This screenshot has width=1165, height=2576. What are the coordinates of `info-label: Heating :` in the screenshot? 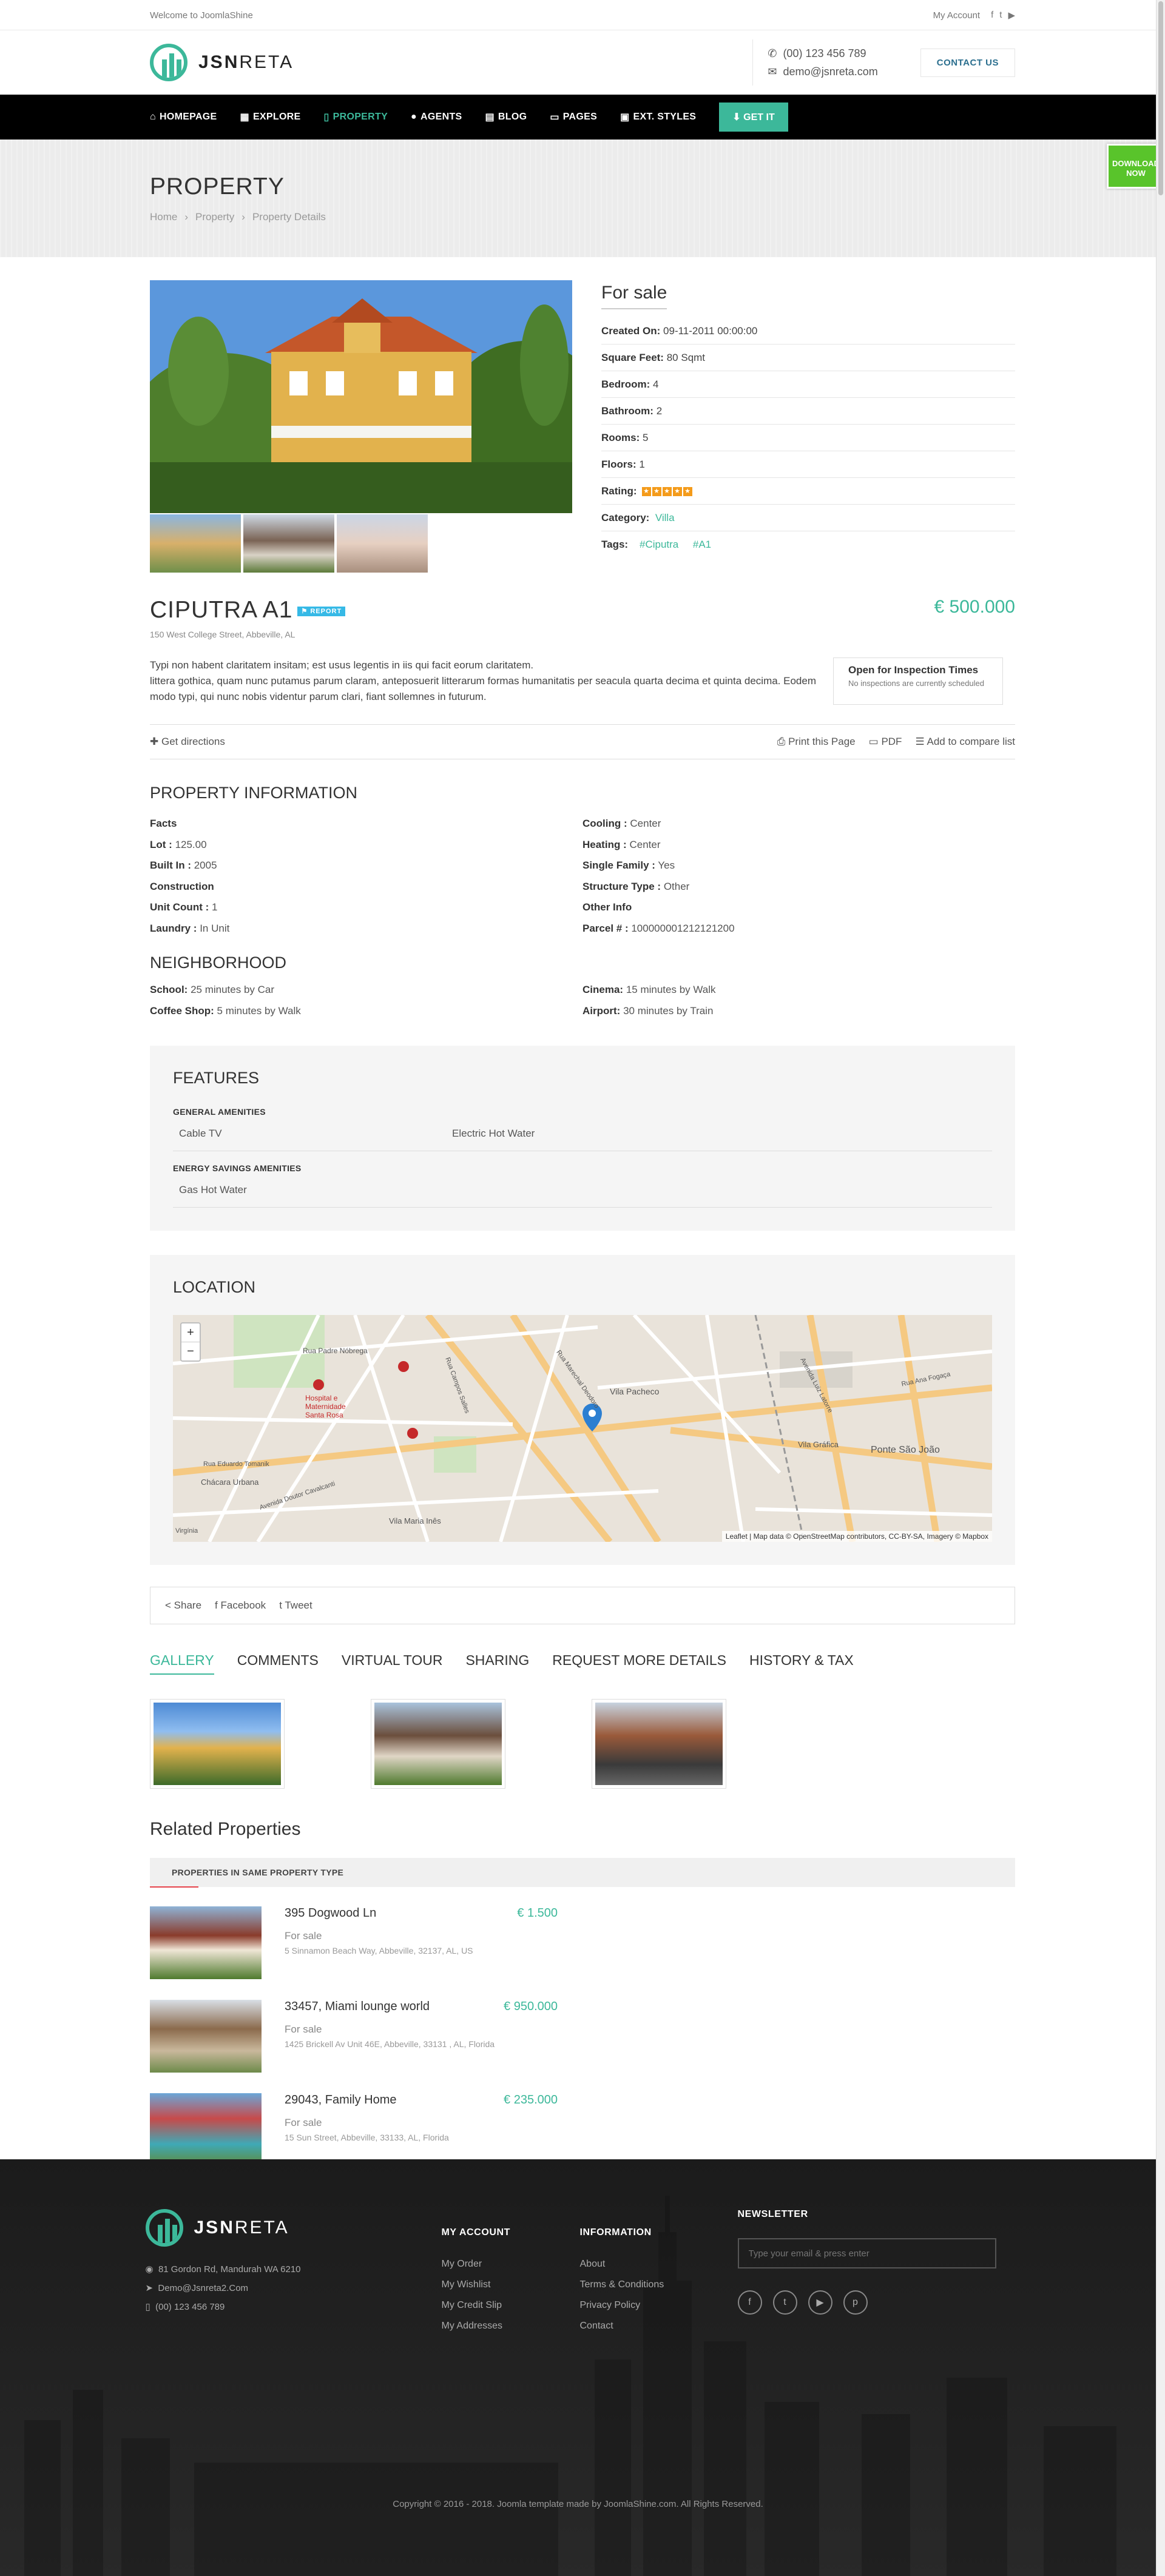 It's located at (604, 844).